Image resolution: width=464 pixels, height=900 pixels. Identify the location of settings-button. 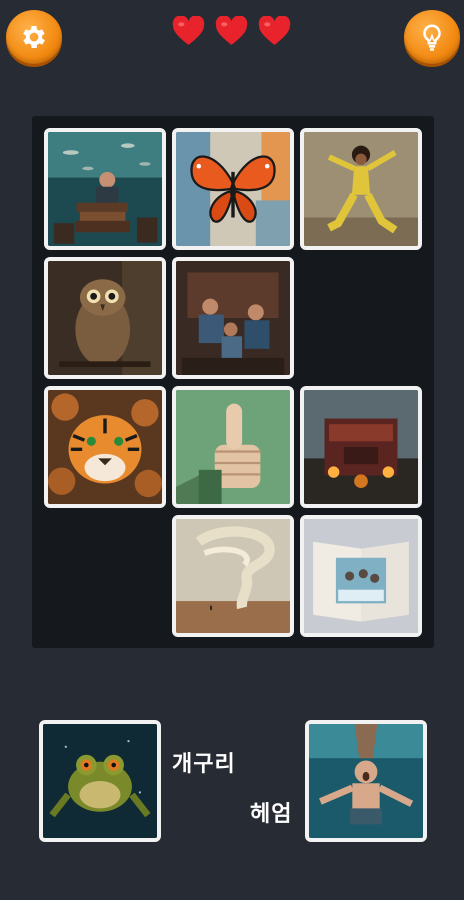
(34, 37).